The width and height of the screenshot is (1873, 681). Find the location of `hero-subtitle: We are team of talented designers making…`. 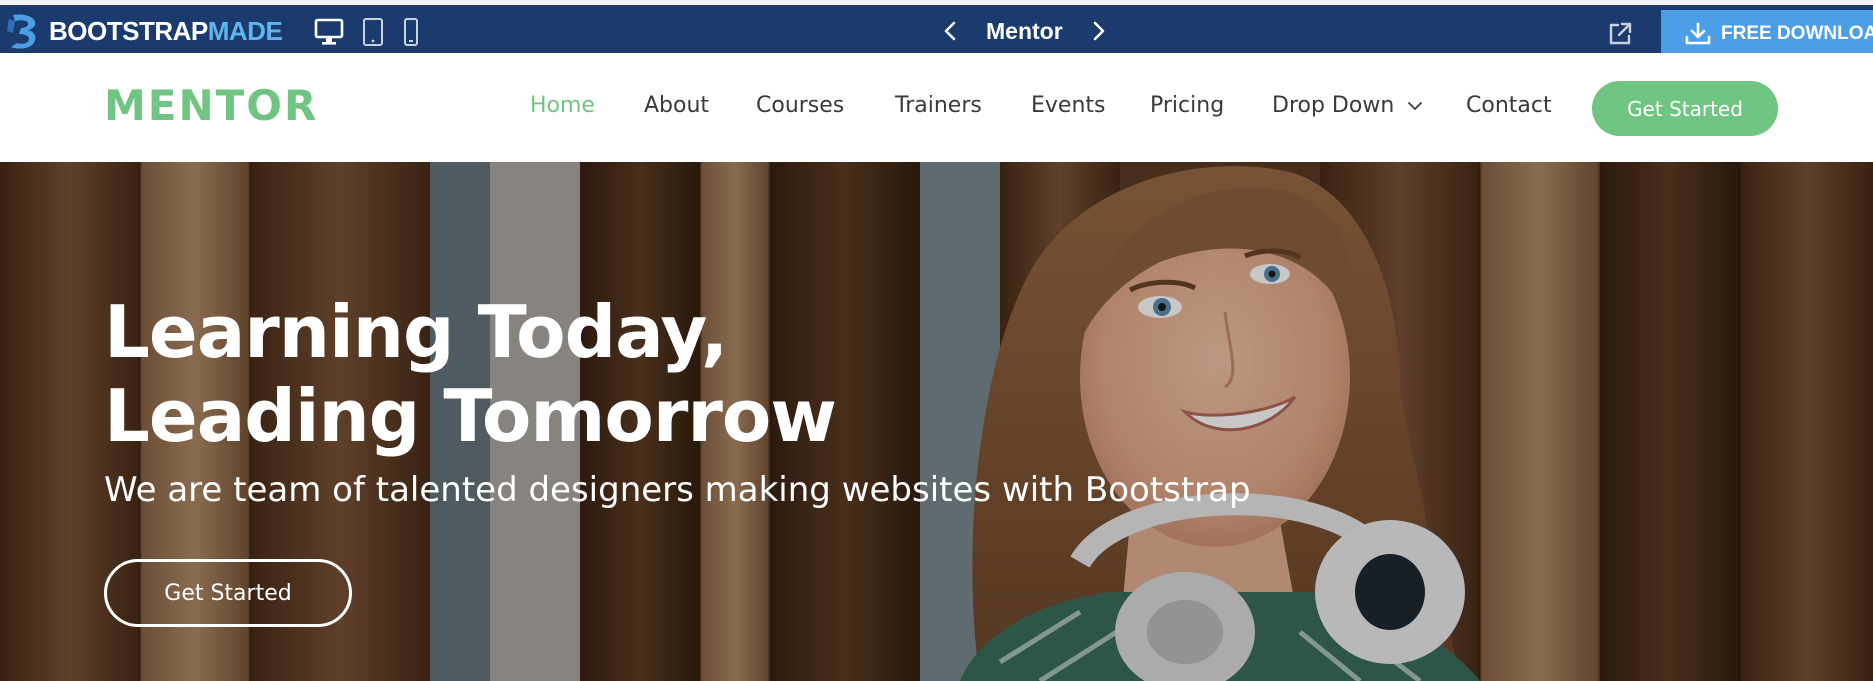

hero-subtitle: We are team of talented designers making… is located at coordinates (677, 490).